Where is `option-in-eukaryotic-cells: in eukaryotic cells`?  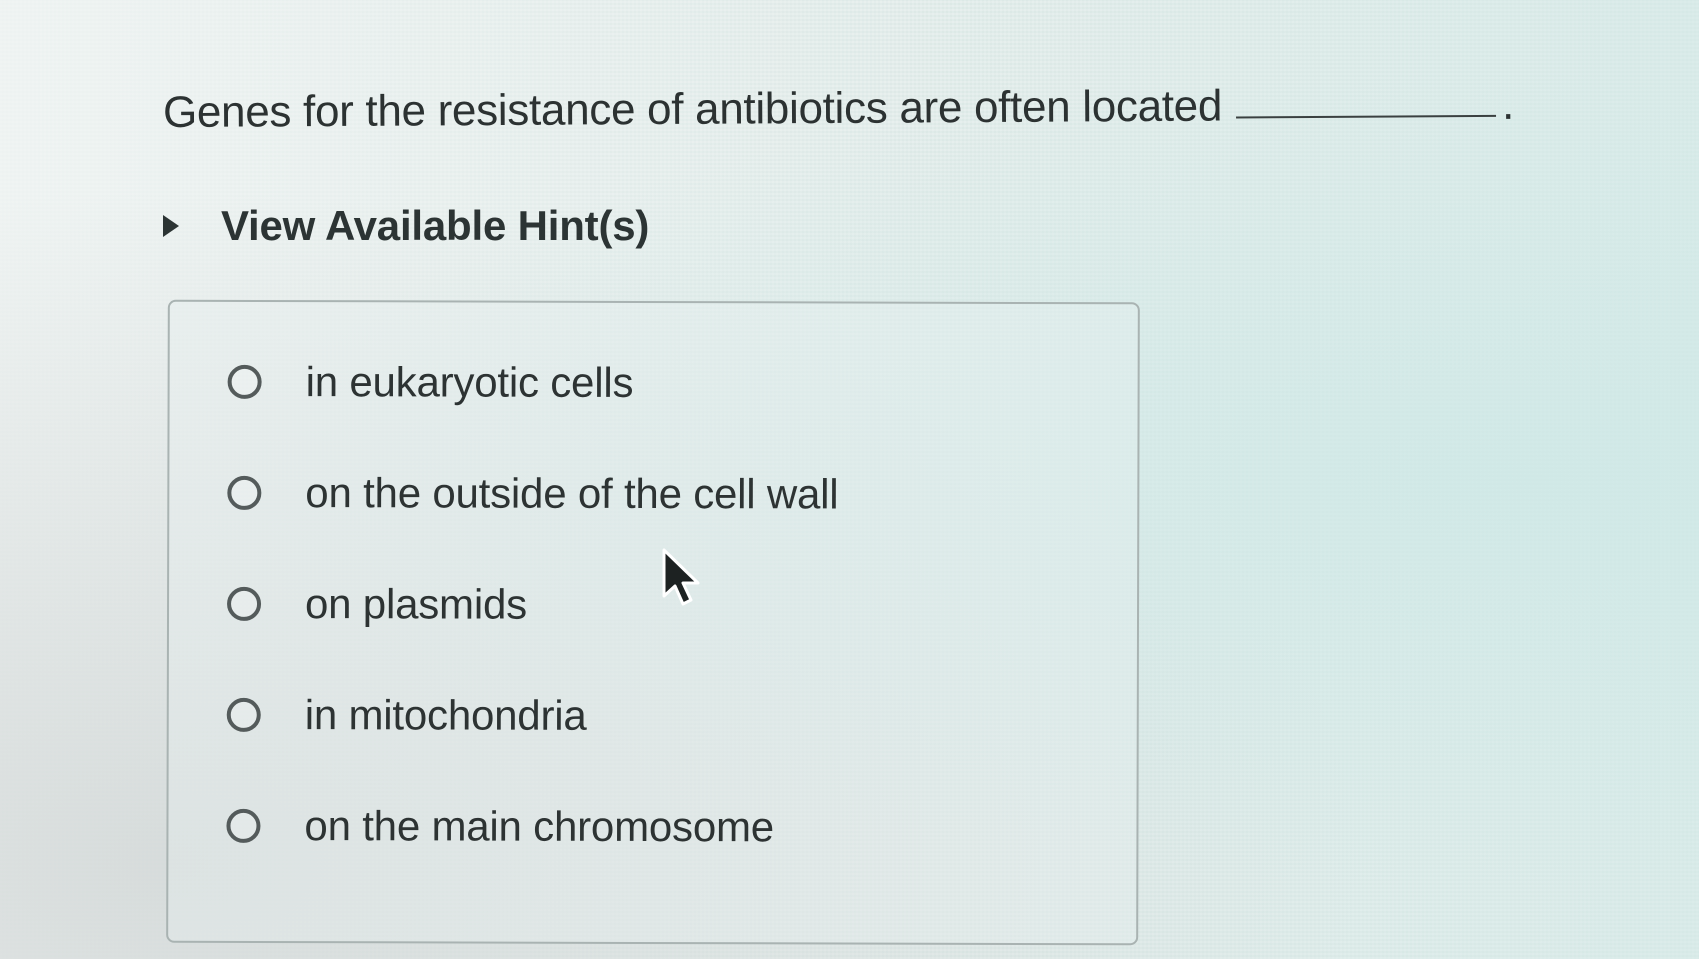 option-in-eukaryotic-cells: in eukaryotic cells is located at coordinates (430, 382).